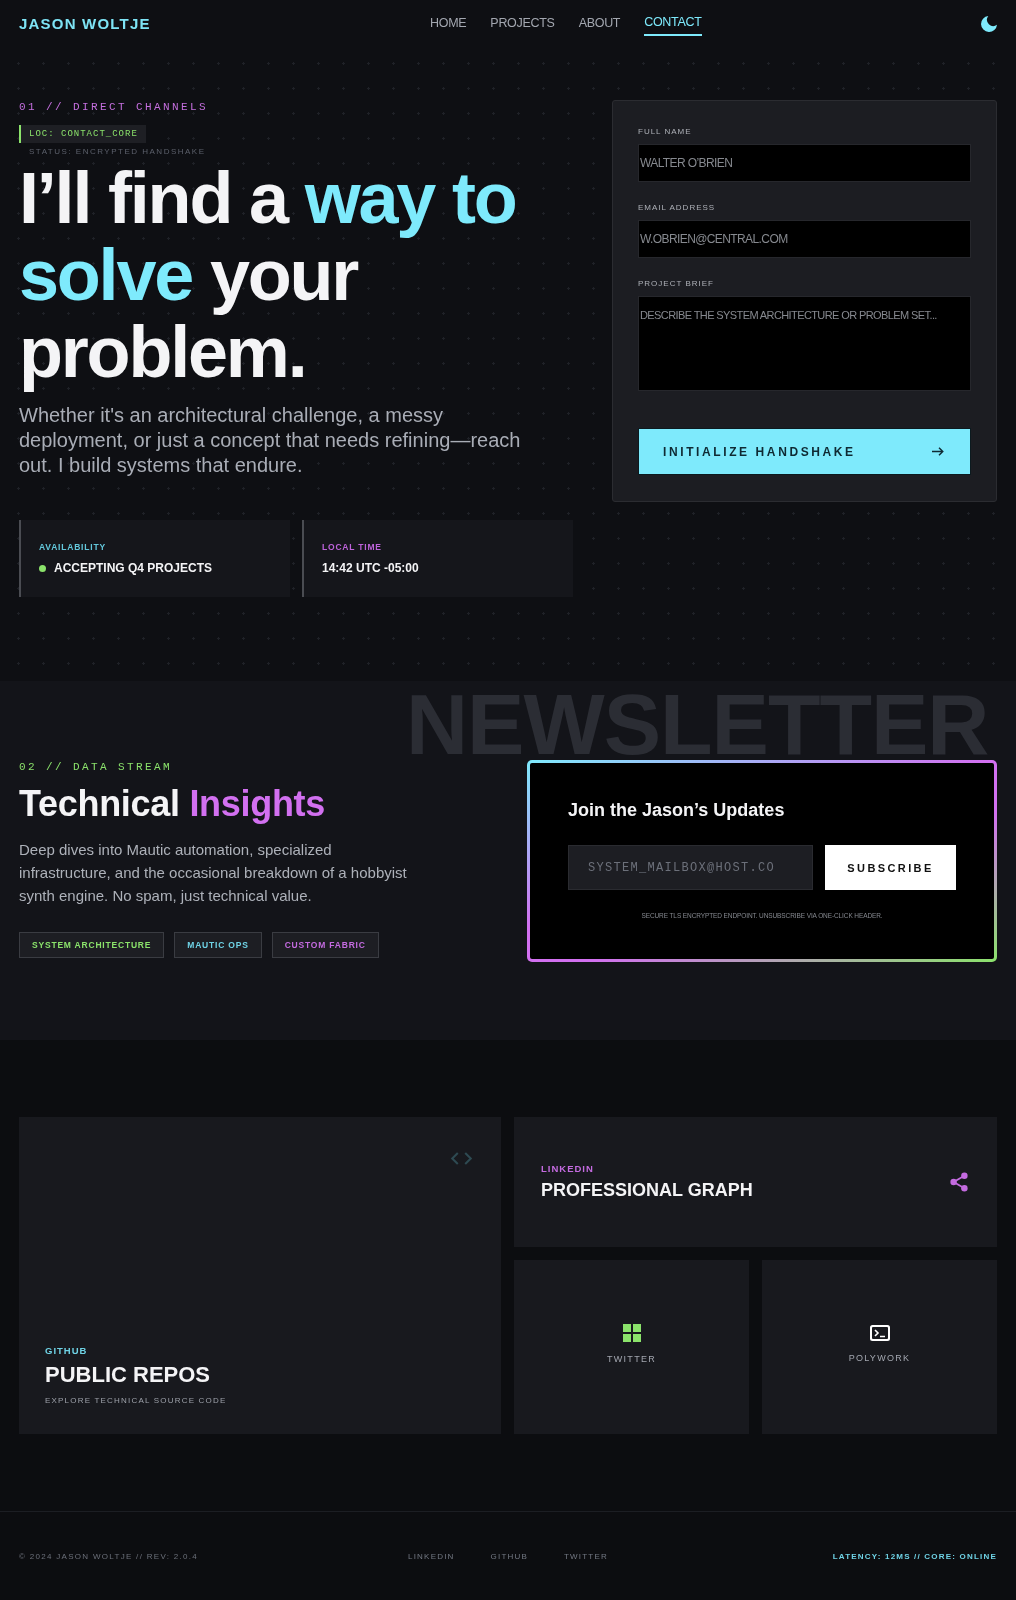 The image size is (1016, 1600). I want to click on stat-label: LOCAL TIME, so click(352, 547).